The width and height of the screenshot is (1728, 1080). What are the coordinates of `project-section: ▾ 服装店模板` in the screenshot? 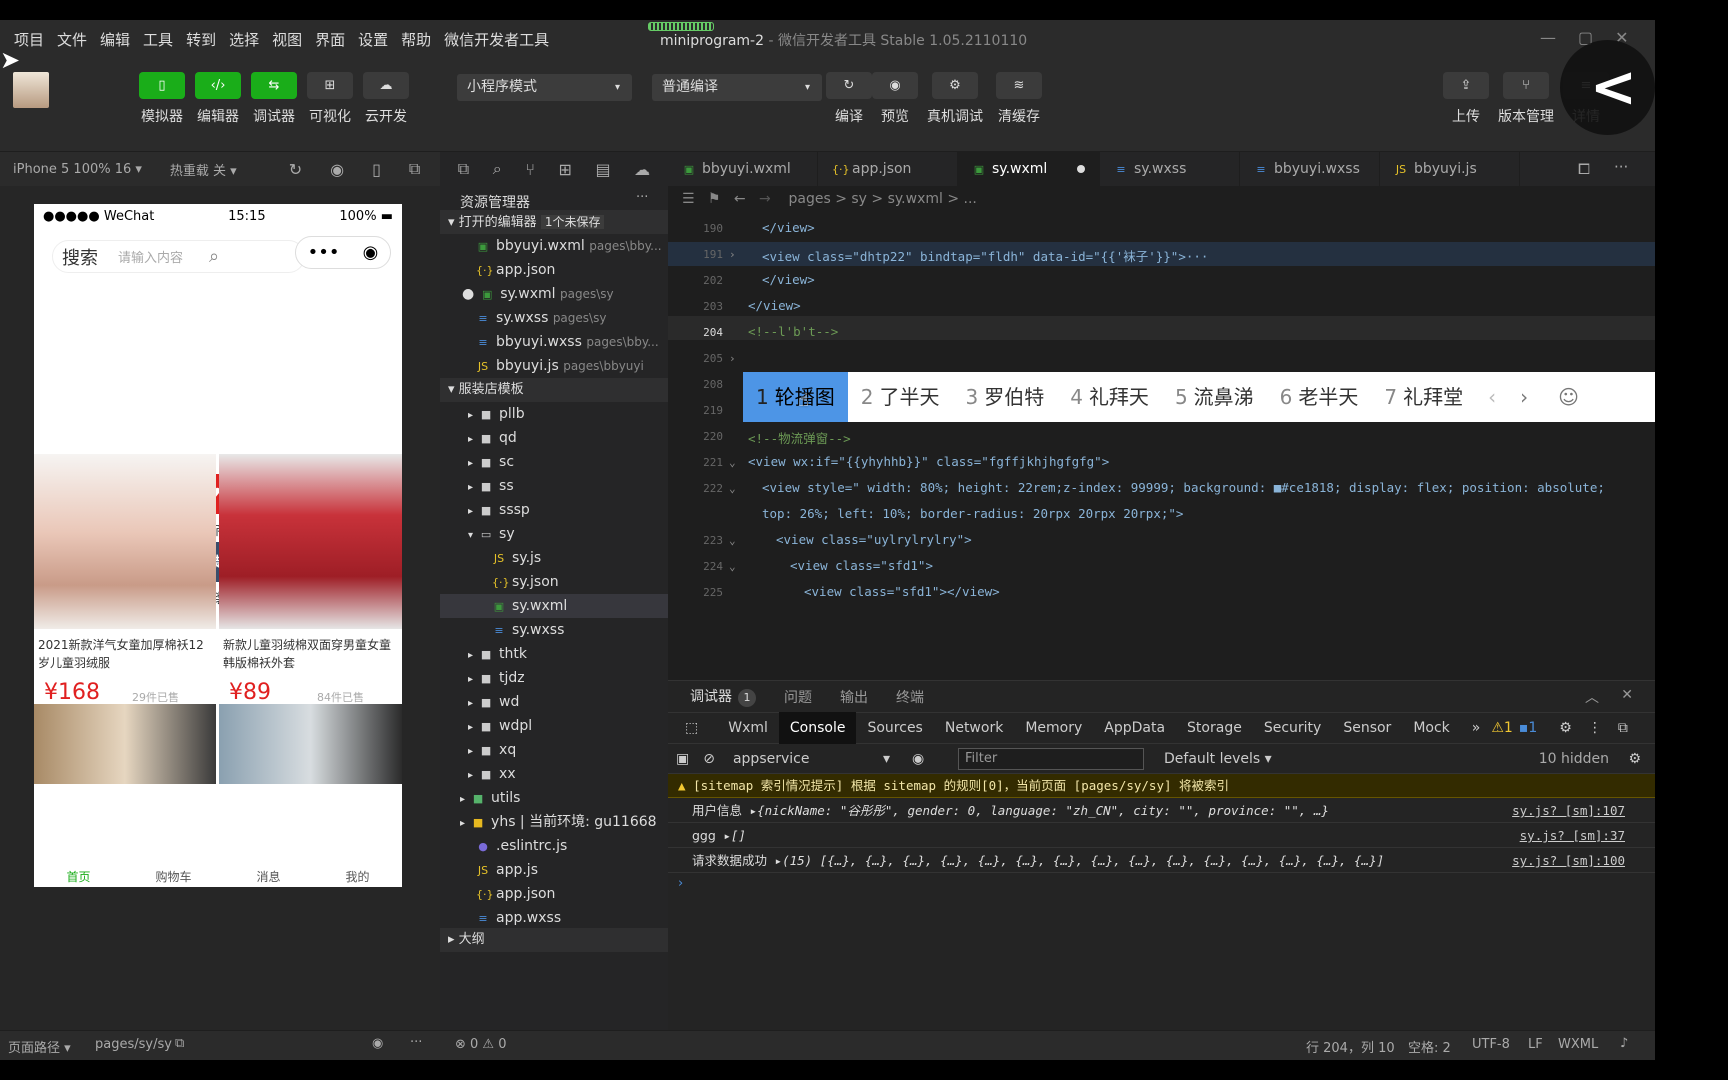 It's located at (554, 390).